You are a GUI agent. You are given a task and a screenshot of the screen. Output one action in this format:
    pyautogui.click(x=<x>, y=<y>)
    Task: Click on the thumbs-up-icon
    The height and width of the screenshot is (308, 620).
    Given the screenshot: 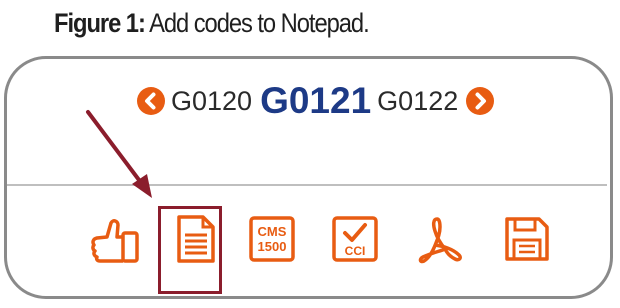 What is the action you would take?
    pyautogui.click(x=115, y=241)
    